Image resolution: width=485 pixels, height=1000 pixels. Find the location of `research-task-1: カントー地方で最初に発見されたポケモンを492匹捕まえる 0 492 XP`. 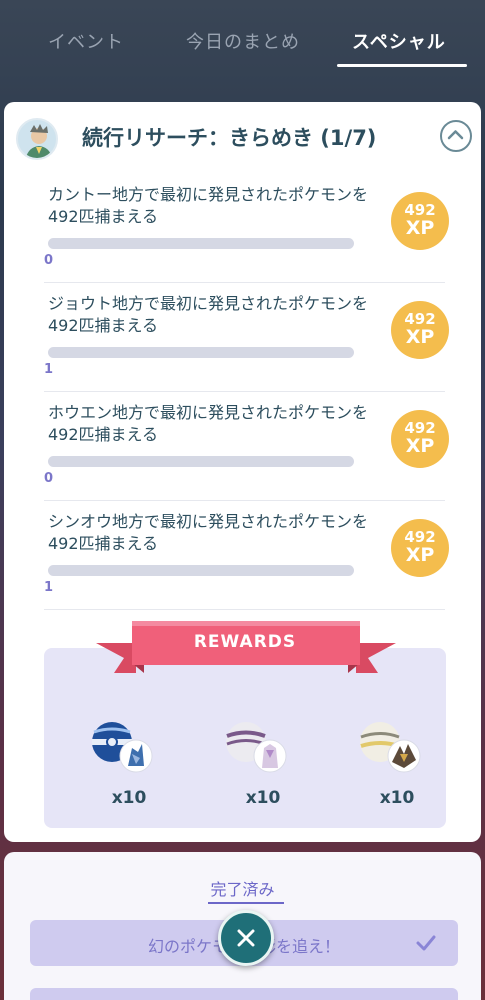

research-task-1: カントー地方で最初に発見されたポケモンを492匹捕まえる 0 492 XP is located at coordinates (246, 228).